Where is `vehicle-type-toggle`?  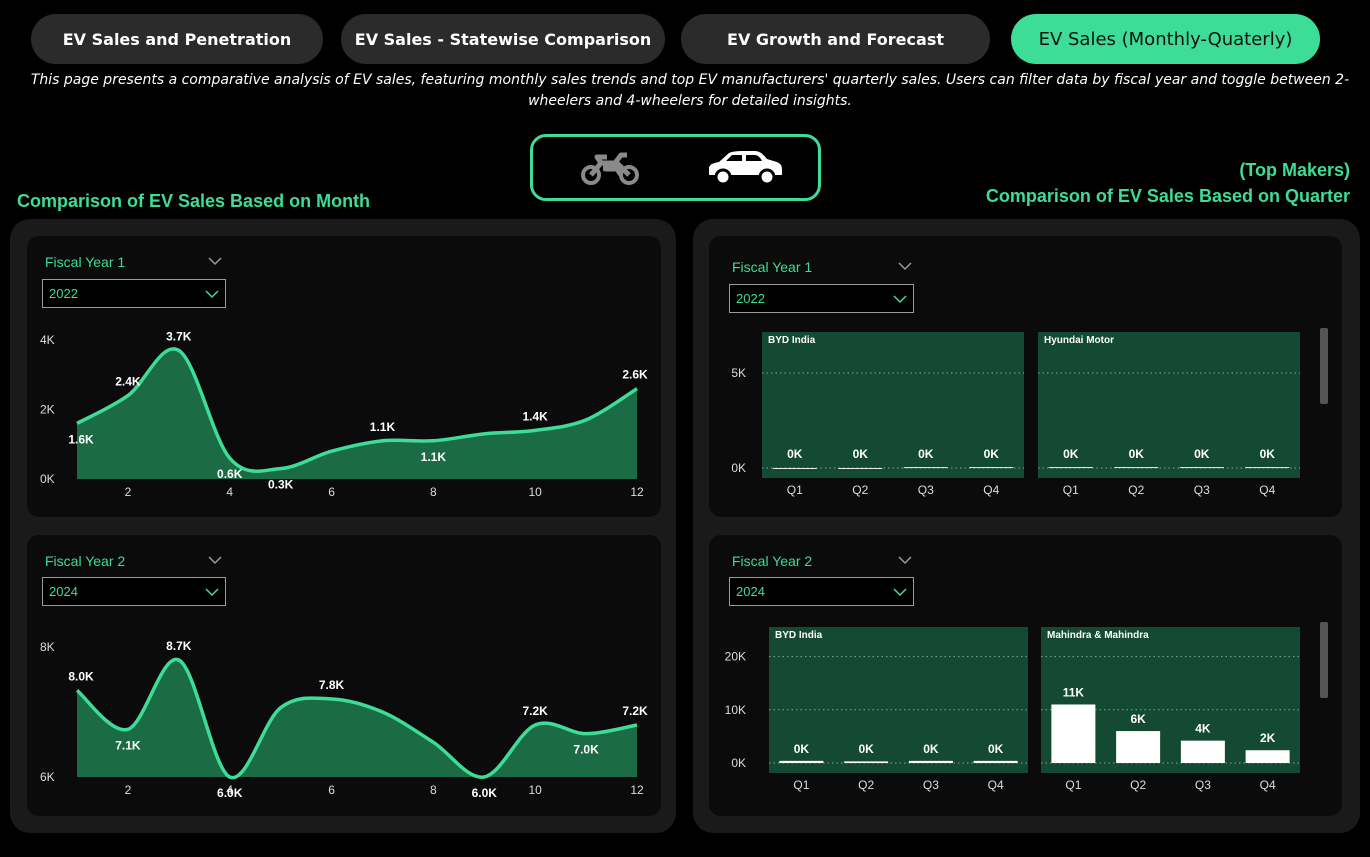
vehicle-type-toggle is located at coordinates (675, 167).